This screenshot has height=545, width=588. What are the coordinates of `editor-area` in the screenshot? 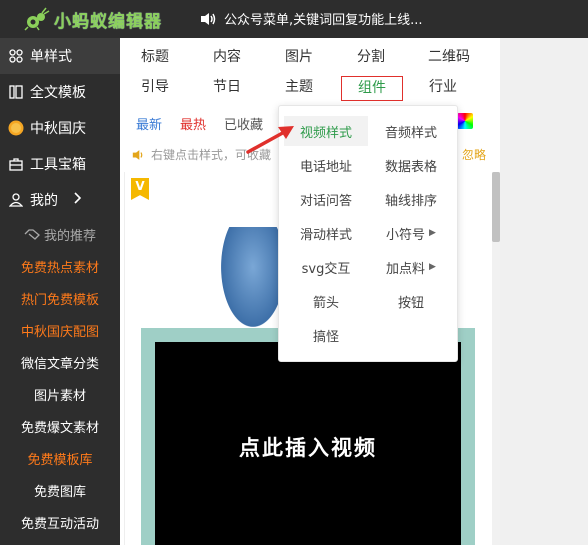 It's located at (544, 291).